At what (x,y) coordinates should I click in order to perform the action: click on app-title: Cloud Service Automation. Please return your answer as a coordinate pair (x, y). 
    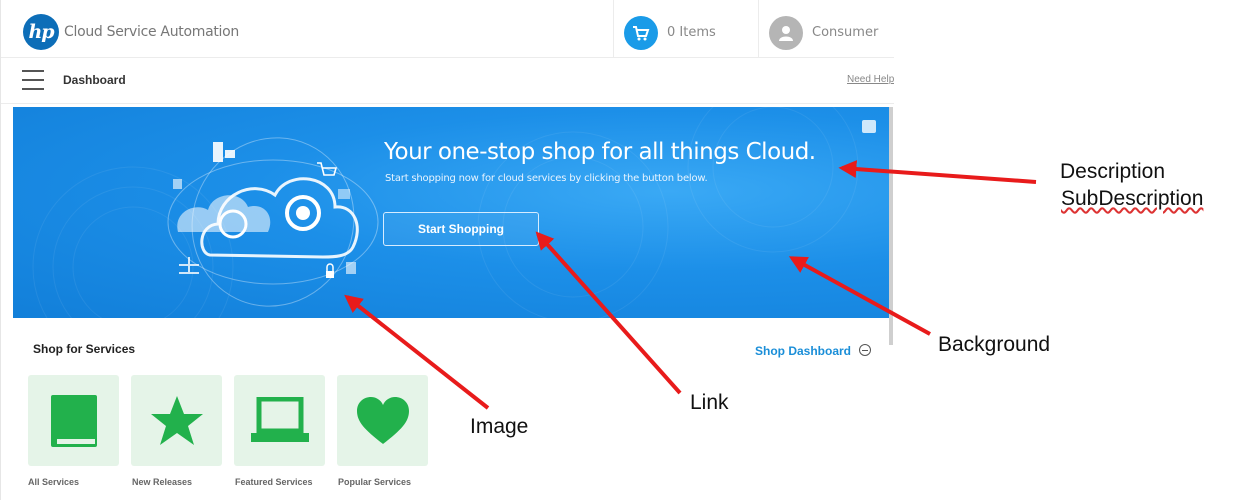
    Looking at the image, I should click on (151, 32).